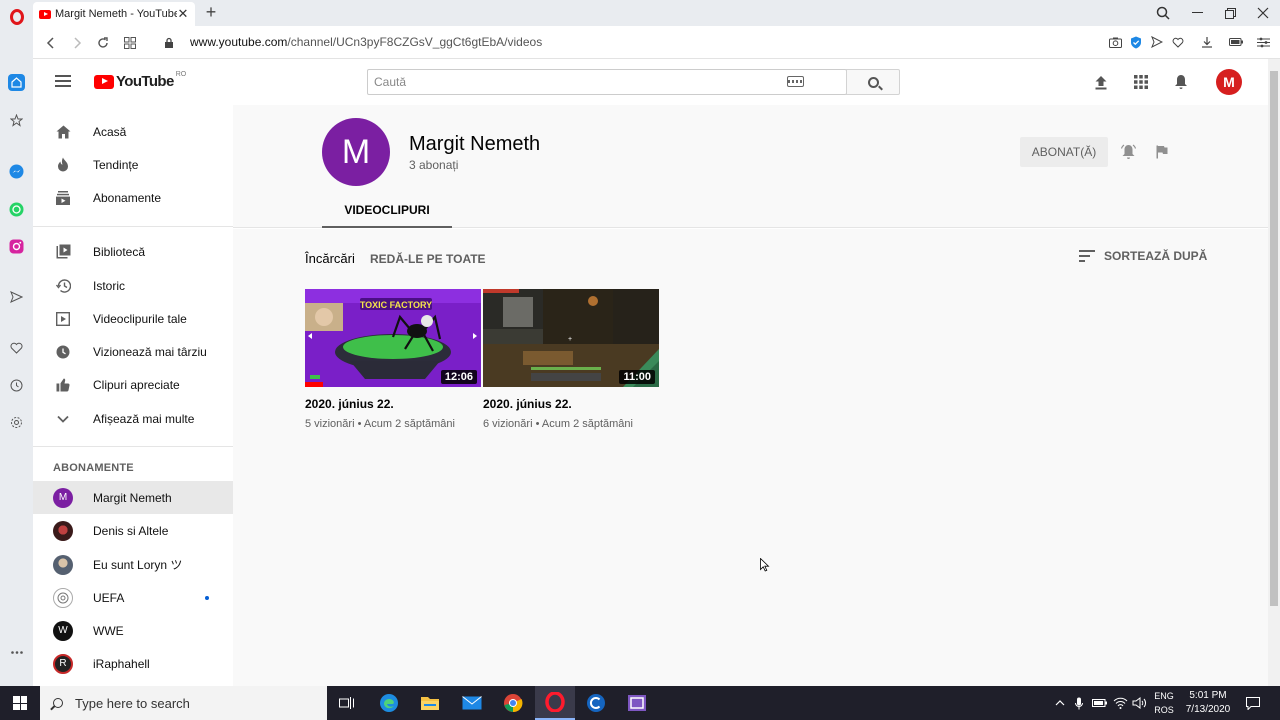 The image size is (1280, 720). What do you see at coordinates (1157, 42) in the screenshot?
I see `flow-button` at bounding box center [1157, 42].